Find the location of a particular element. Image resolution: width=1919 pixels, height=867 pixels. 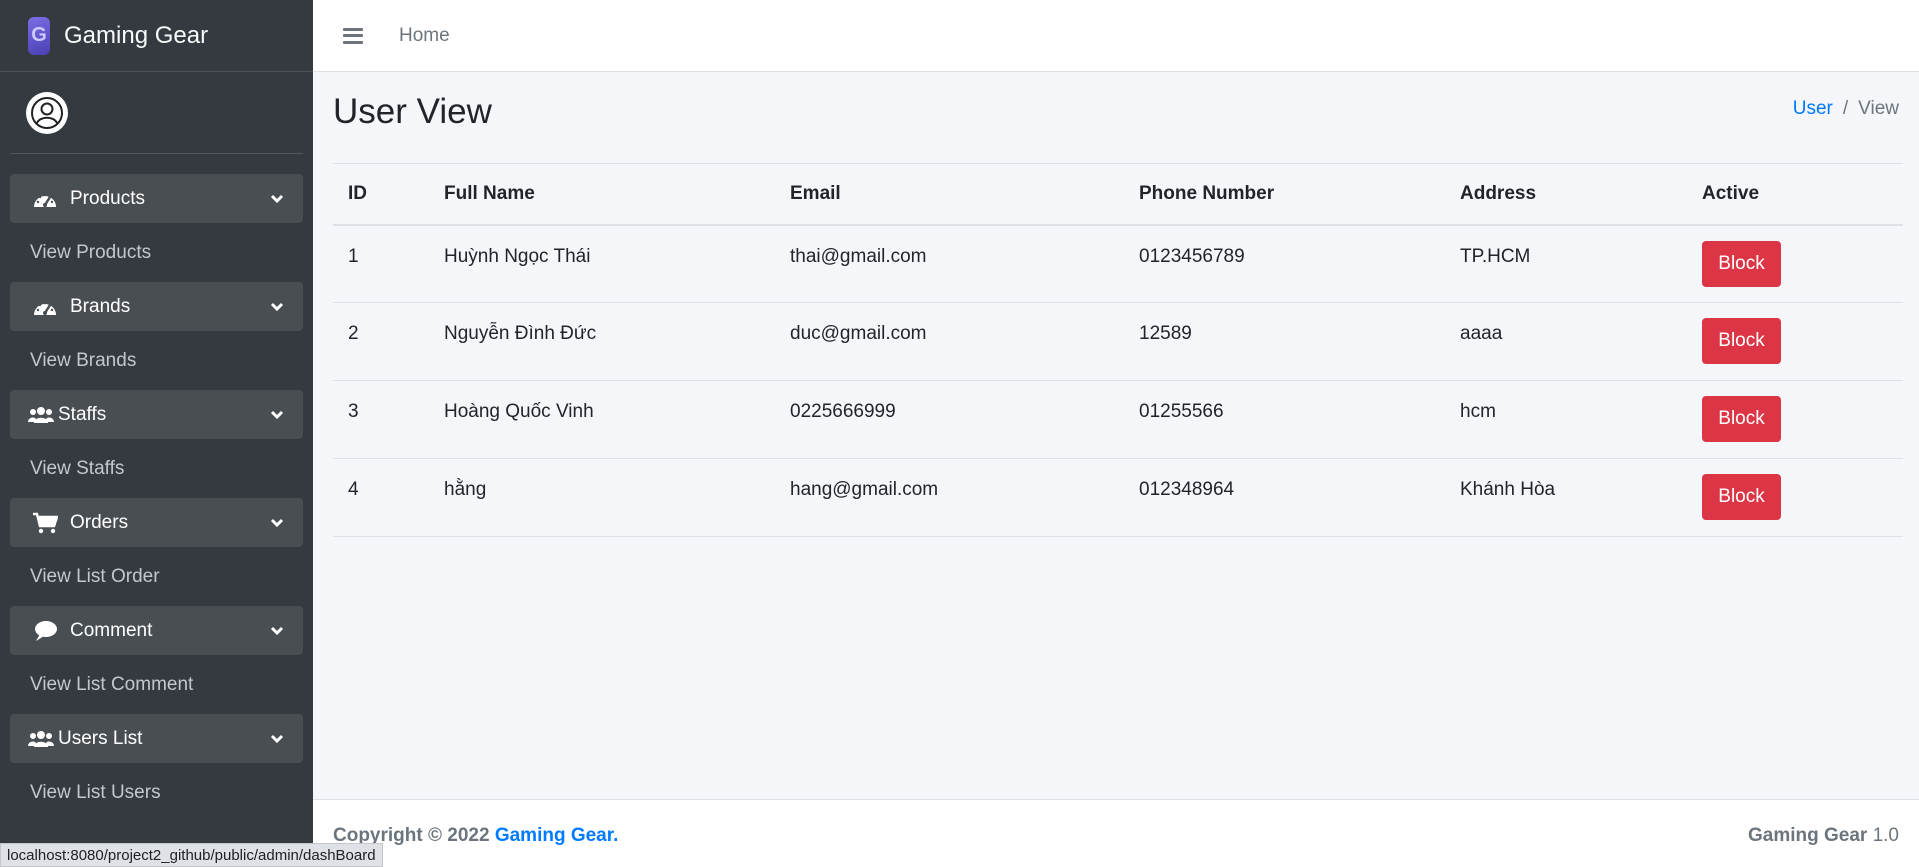

sidebar-group-label: Orders is located at coordinates (99, 522).